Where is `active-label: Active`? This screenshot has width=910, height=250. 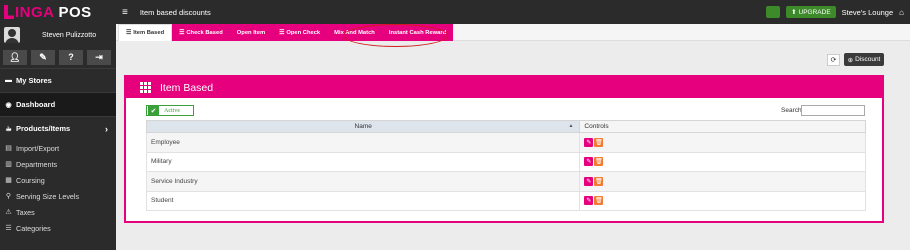
active-label: Active is located at coordinates (172, 110).